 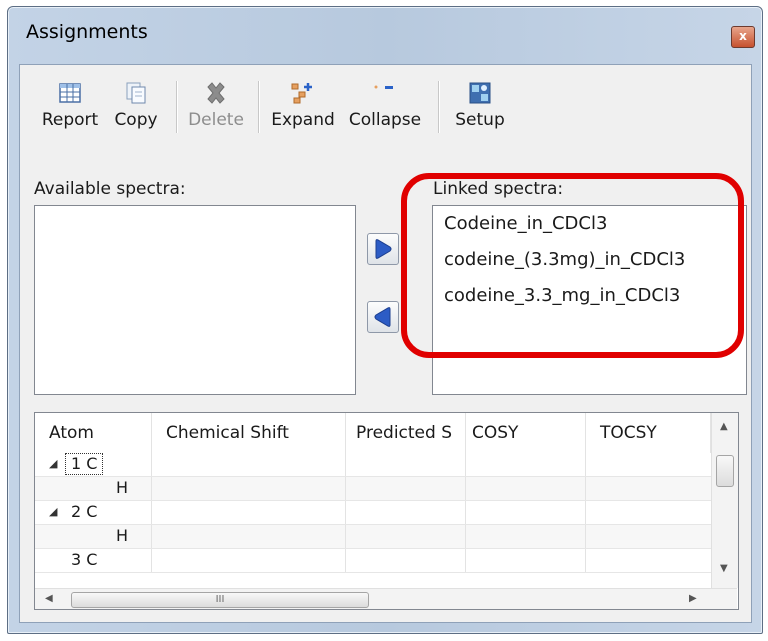 I want to click on vertical-scrollbar: ▲ ▼, so click(x=724, y=500).